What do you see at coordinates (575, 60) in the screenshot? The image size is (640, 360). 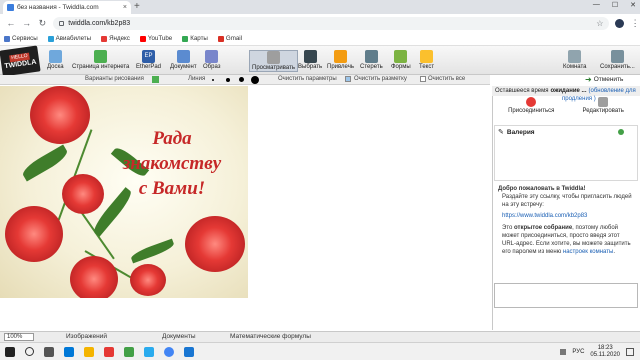 I see `room-button: Комната` at bounding box center [575, 60].